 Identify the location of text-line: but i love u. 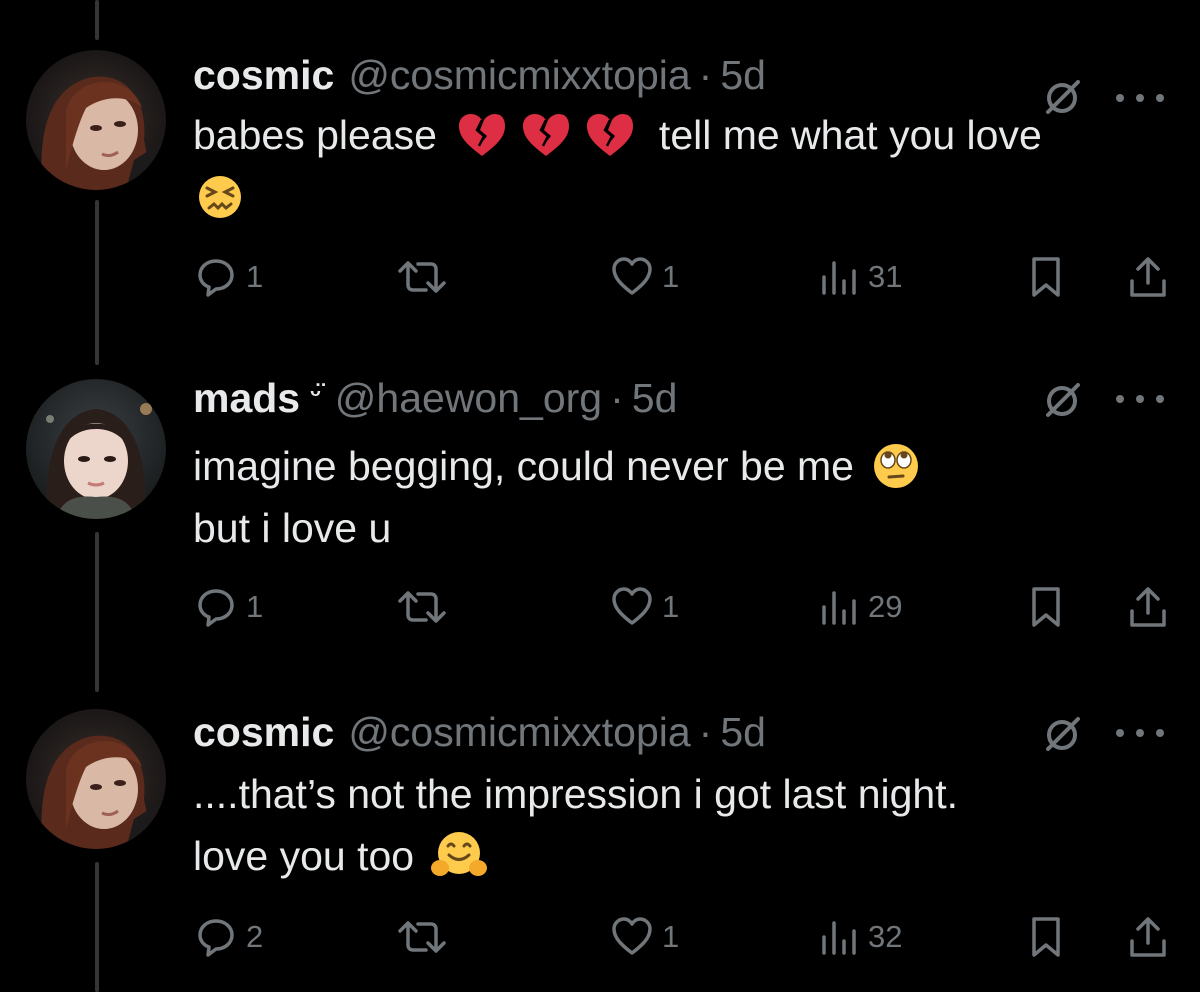
(683, 528).